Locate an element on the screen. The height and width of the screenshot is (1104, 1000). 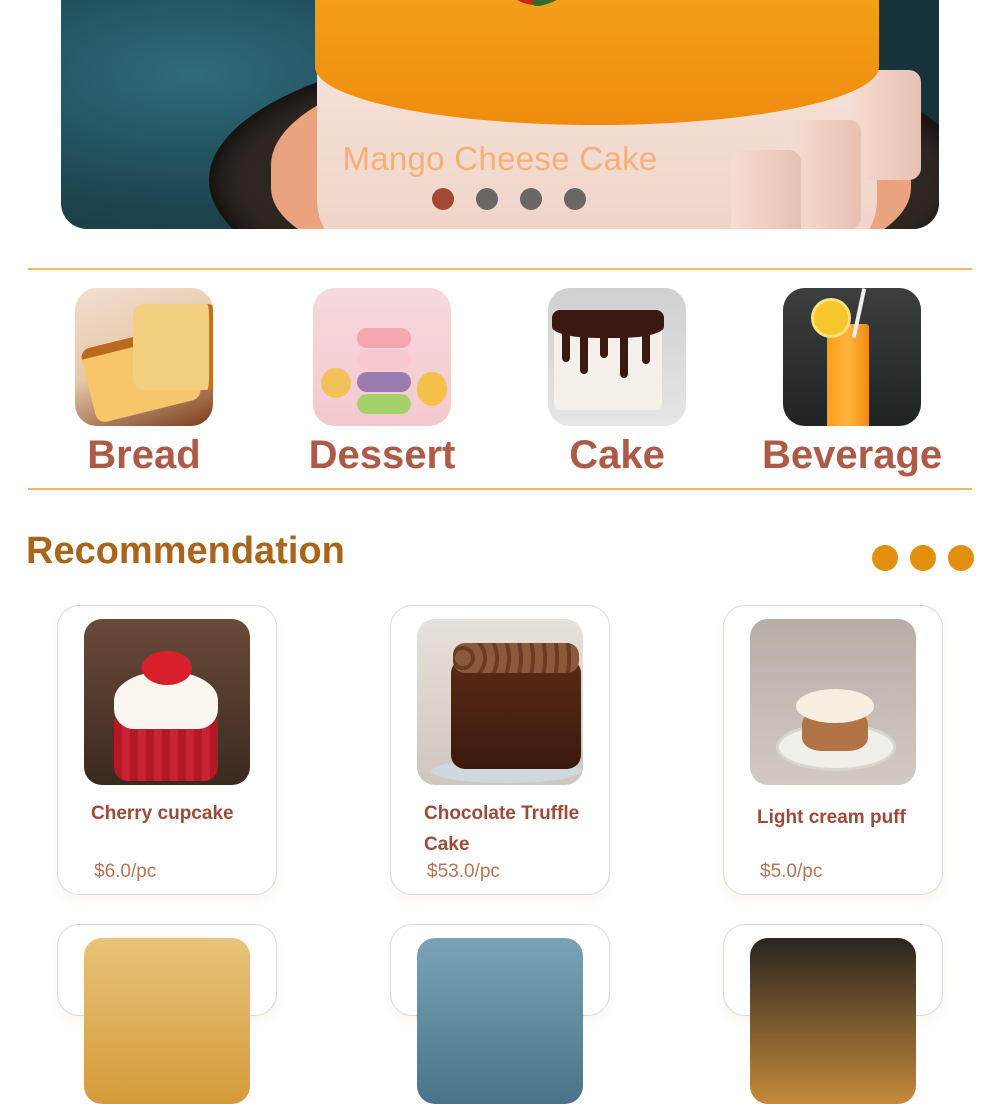
category-beverage: Beverage is located at coordinates (852, 383).